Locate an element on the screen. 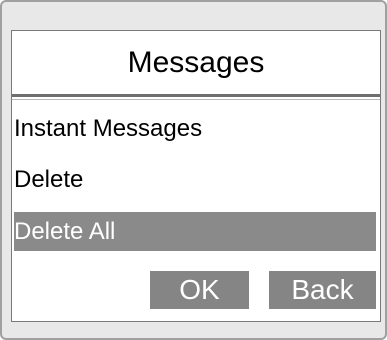 The image size is (387, 340). menu-item-instant-messages: Instant Messages is located at coordinates (195, 128).